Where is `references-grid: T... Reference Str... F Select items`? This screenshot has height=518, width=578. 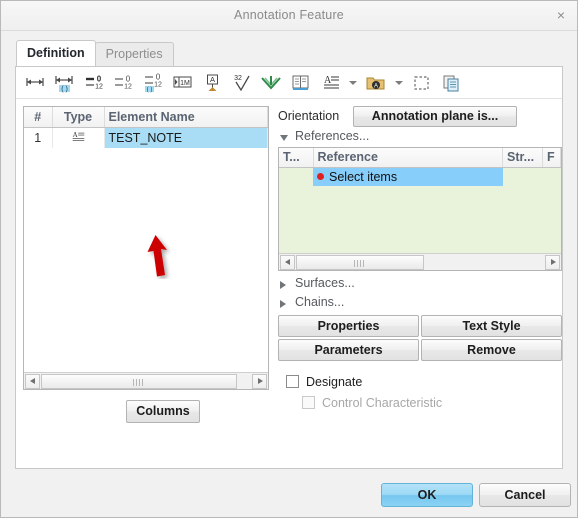 references-grid: T... Reference Str... F Select items is located at coordinates (420, 209).